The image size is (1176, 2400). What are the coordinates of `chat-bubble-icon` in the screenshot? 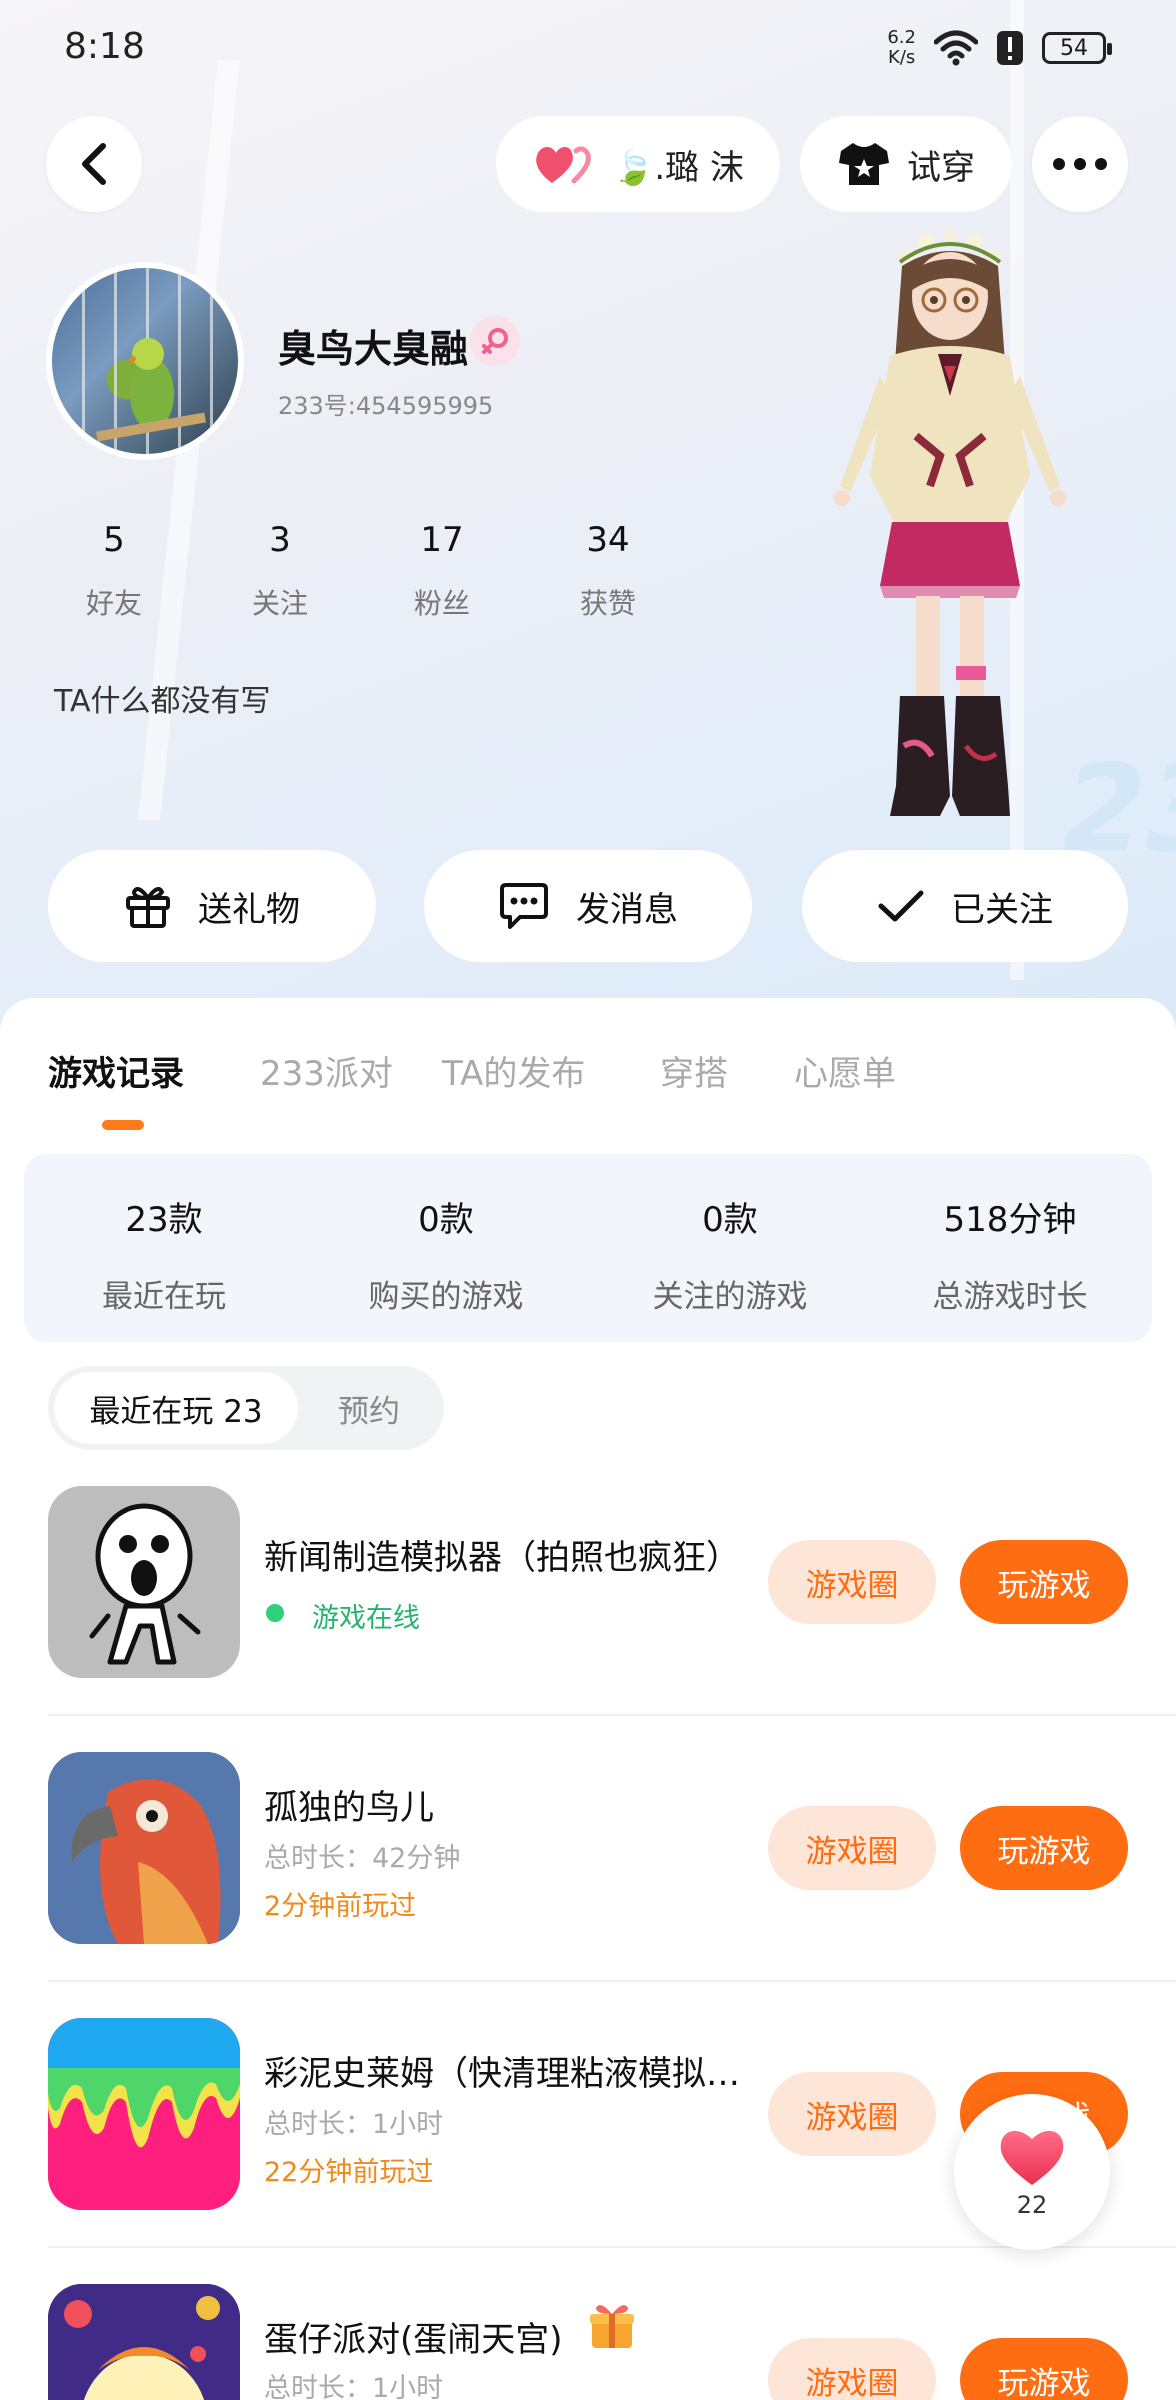 It's located at (524, 906).